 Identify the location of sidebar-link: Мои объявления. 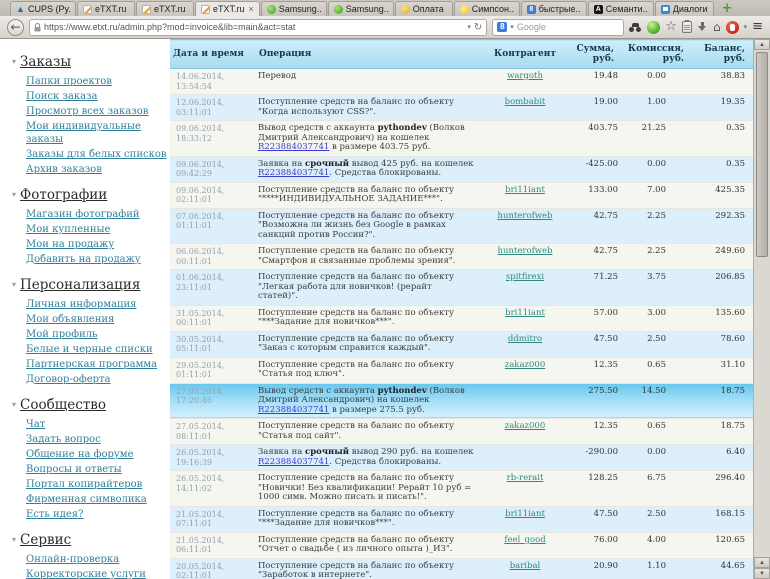
(98, 319).